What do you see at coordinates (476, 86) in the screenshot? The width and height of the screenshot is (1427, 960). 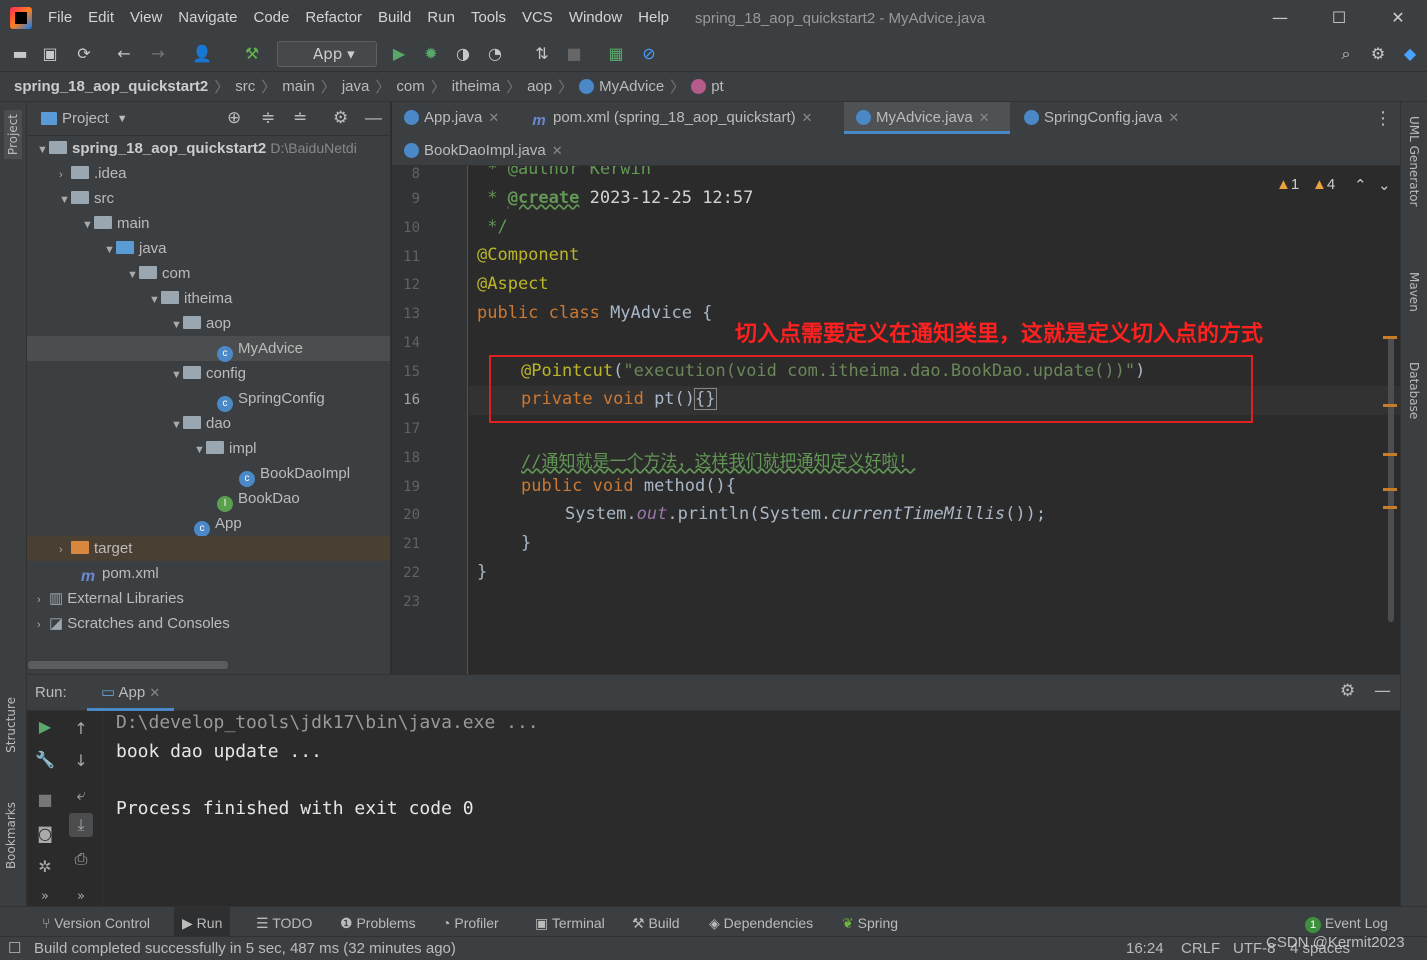 I see `breadcrumb-itheima: itheima` at bounding box center [476, 86].